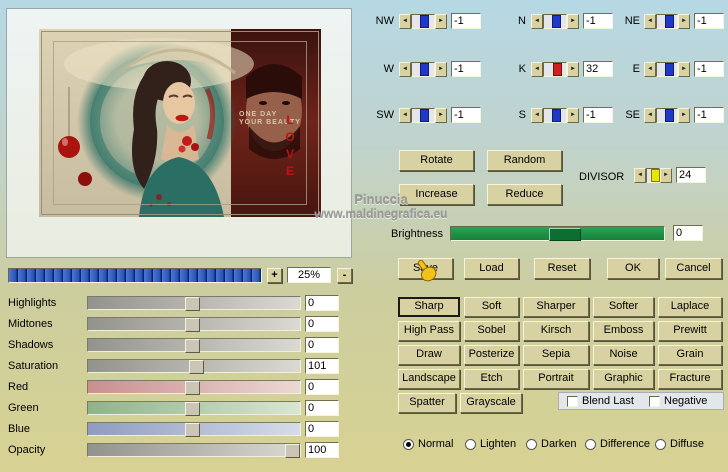 Image resolution: width=728 pixels, height=472 pixels. I want to click on preset-softer: Softer, so click(623, 307).